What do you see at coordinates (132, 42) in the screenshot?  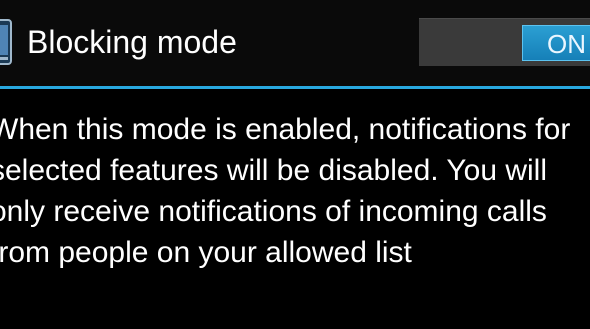 I see `page-title: Blocking mode` at bounding box center [132, 42].